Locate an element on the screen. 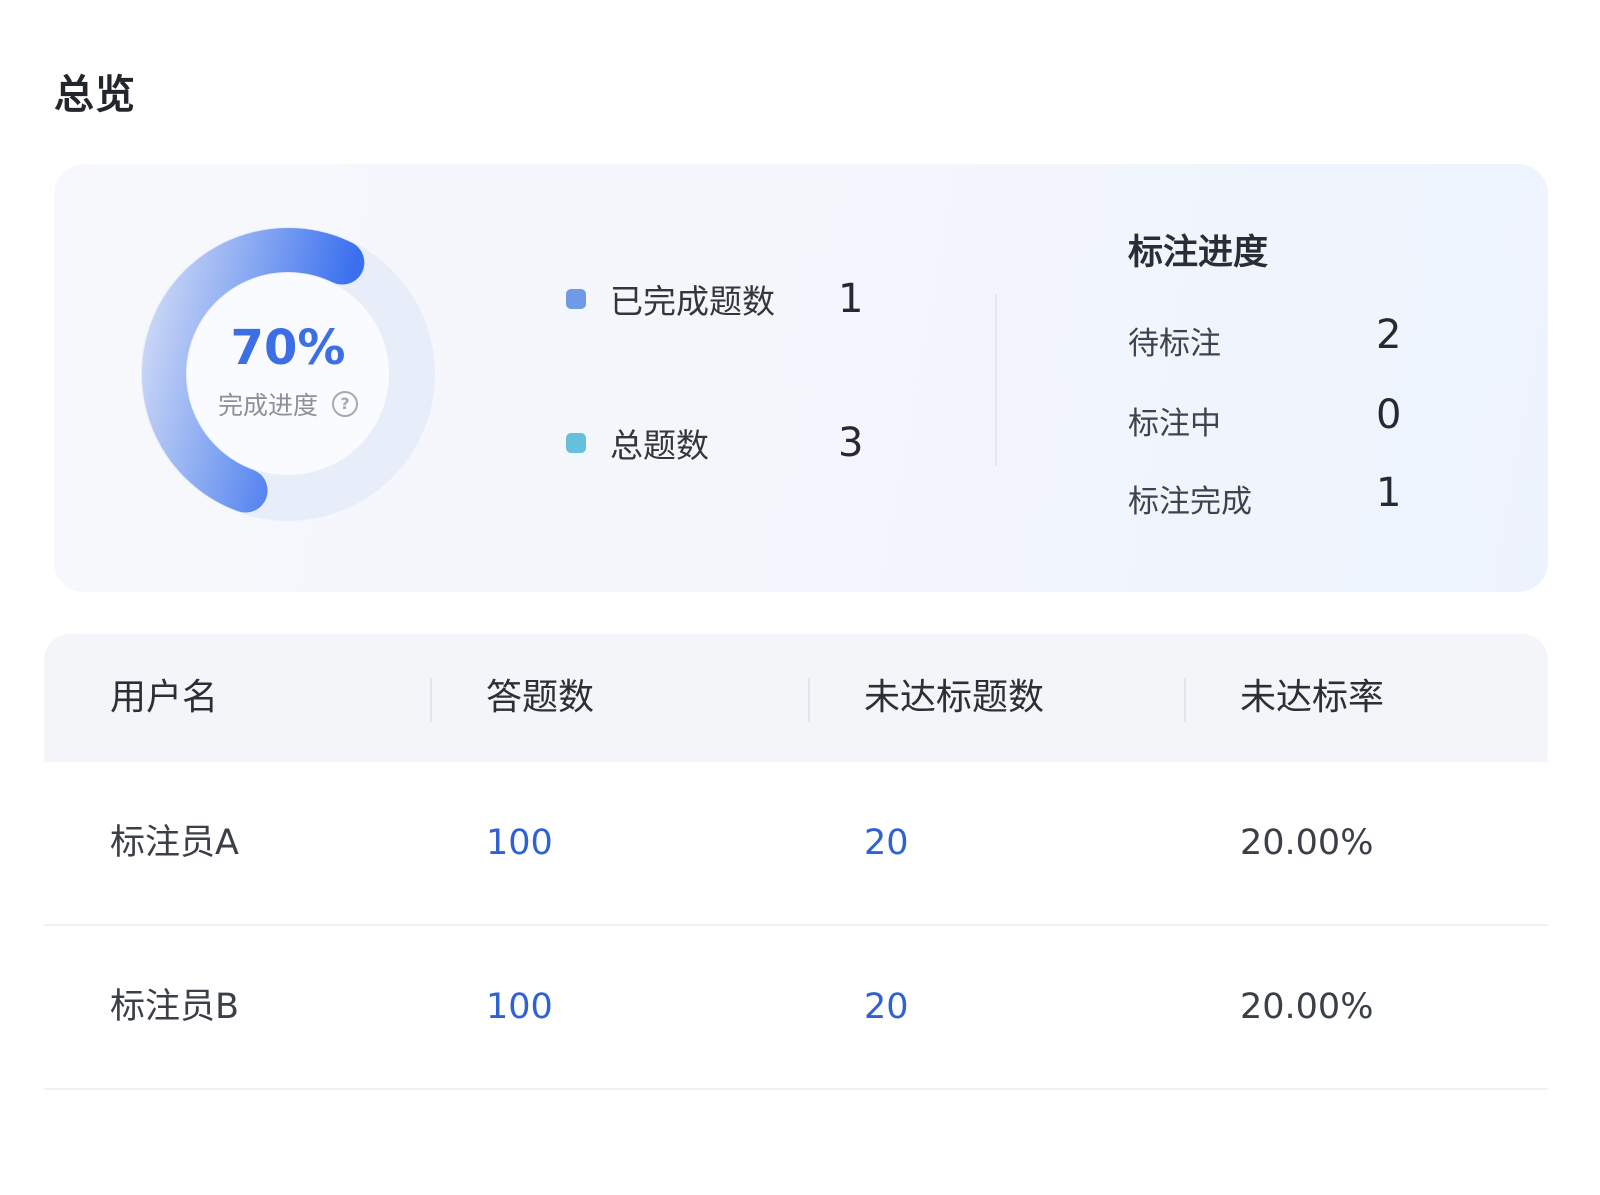  progress-label-in-progress: 标注中 is located at coordinates (1174, 424).